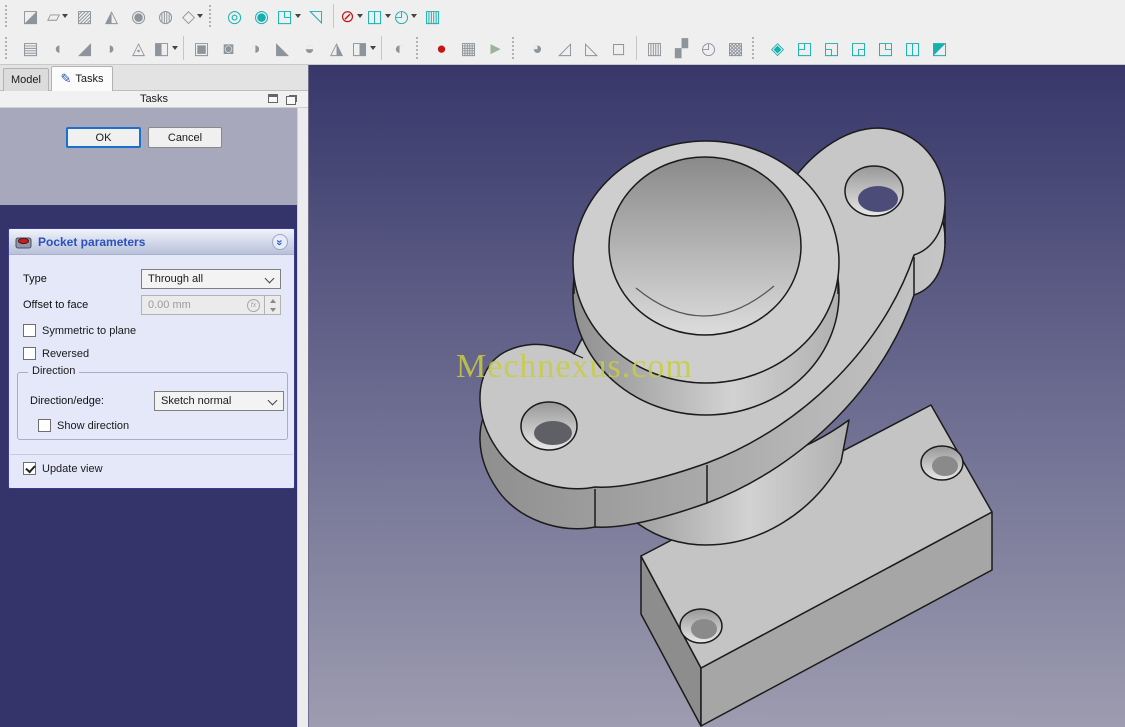 This screenshot has height=727, width=1125. Describe the element at coordinates (591, 48) in the screenshot. I see `draft-button: ◺` at that location.